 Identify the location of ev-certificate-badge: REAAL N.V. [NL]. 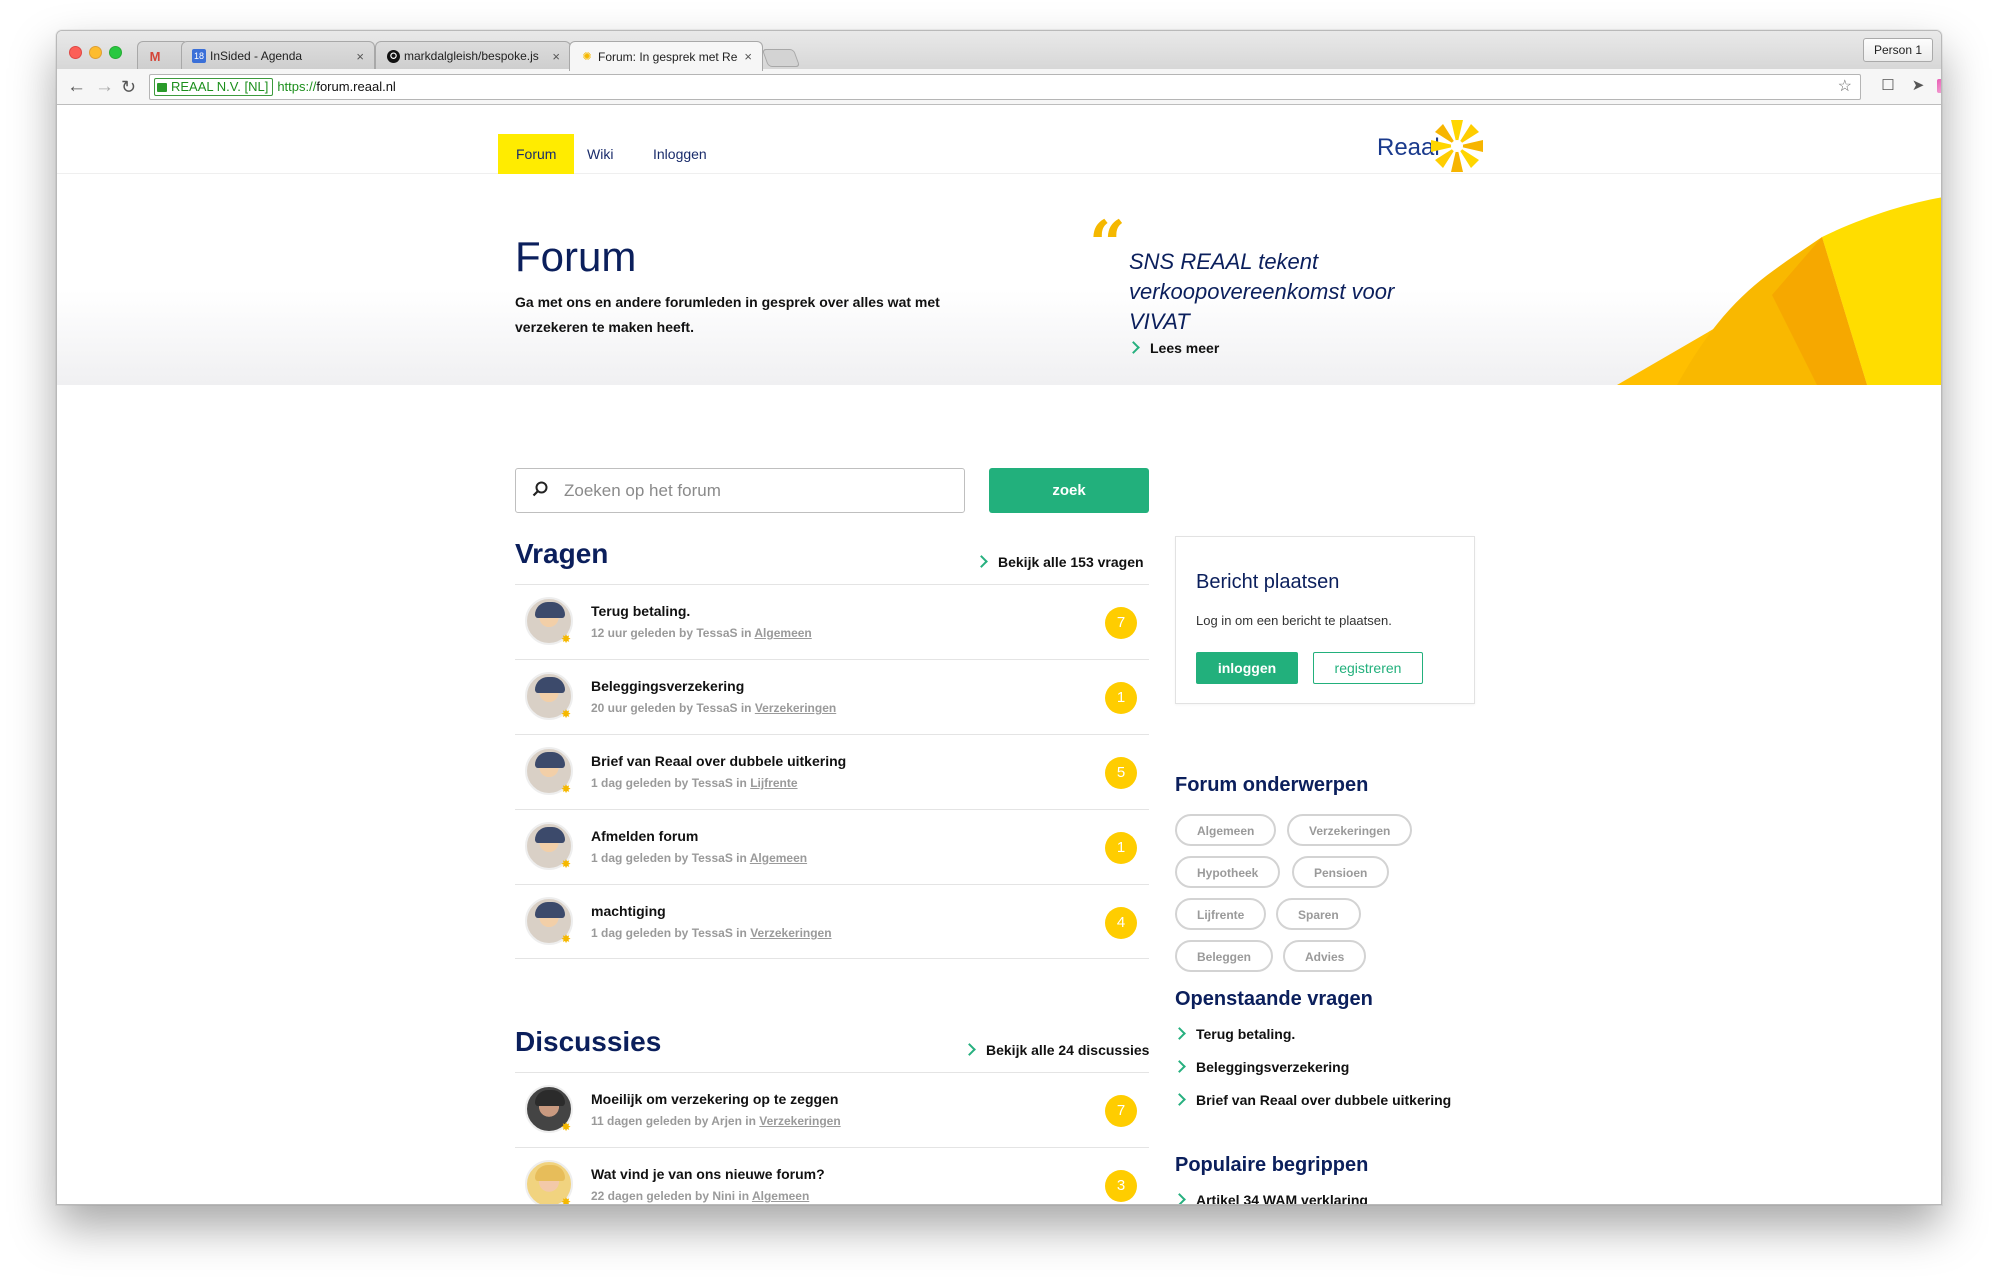
(214, 87).